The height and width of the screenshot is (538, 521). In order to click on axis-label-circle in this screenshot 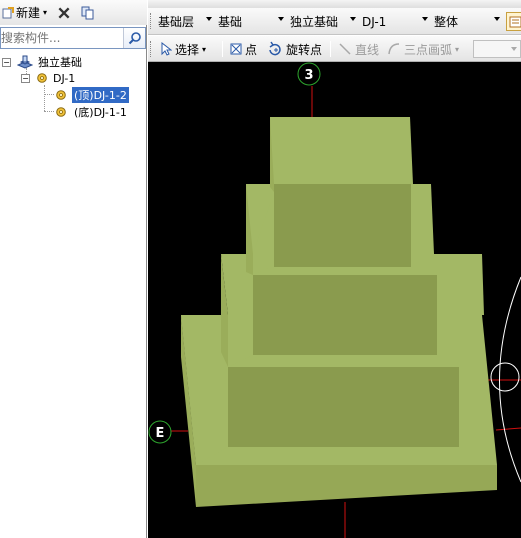, I will do `click(505, 377)`.